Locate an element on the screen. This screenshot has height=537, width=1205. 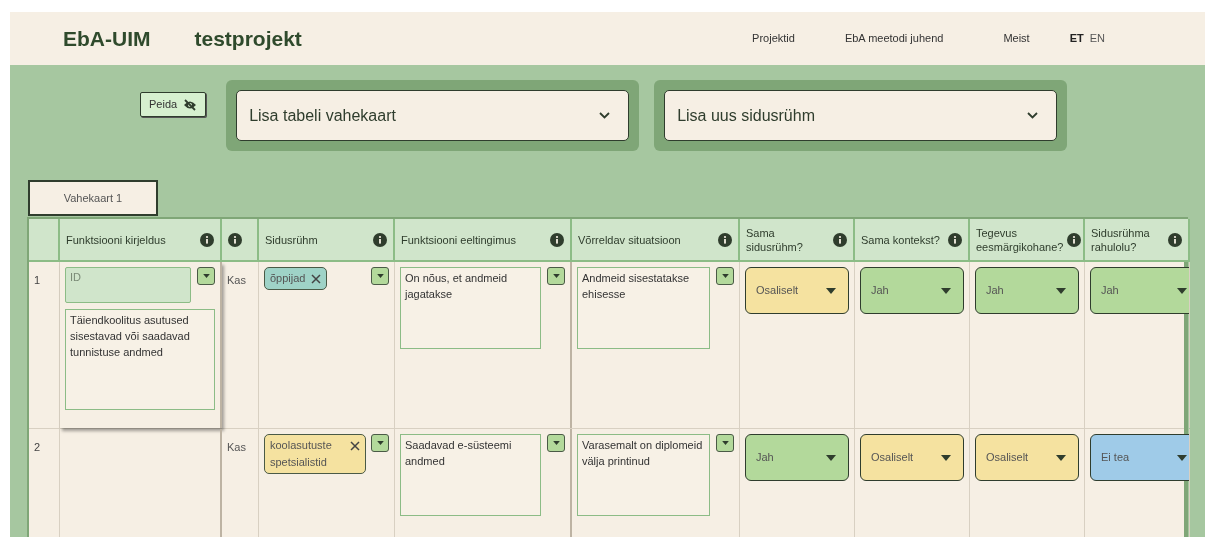
dropdown-select: Lisa uus sidusrühm is located at coordinates (861, 115).